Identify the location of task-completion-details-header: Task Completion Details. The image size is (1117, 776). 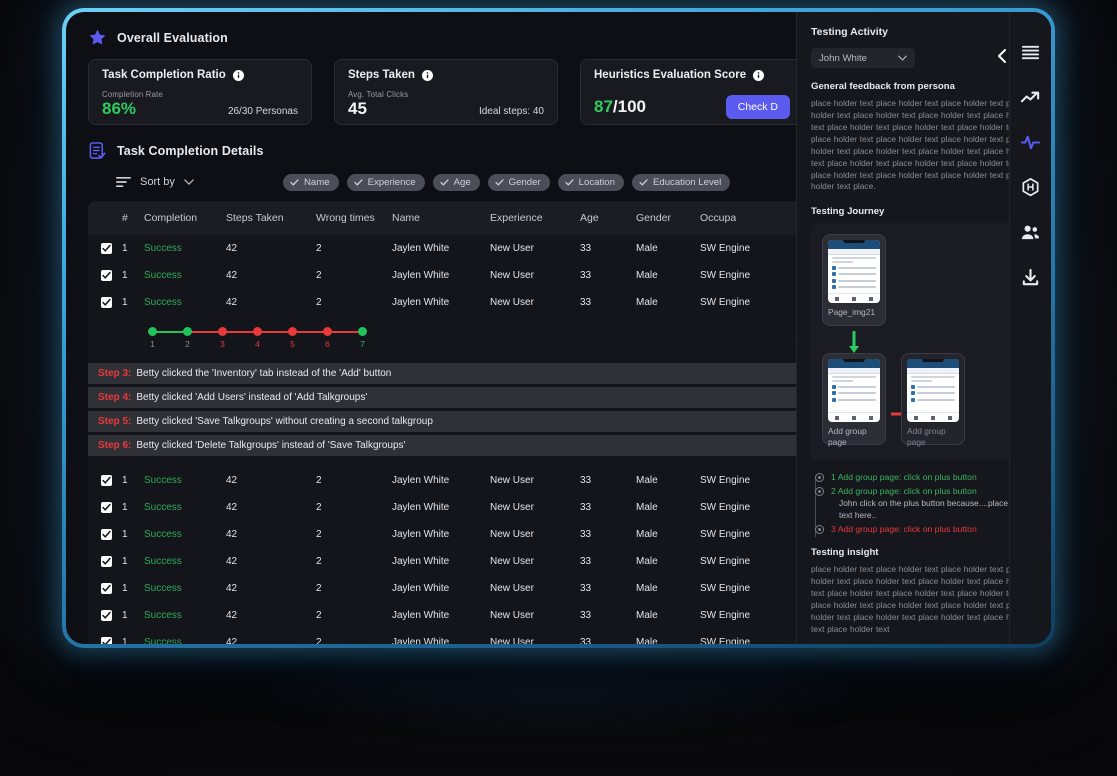
(446, 150).